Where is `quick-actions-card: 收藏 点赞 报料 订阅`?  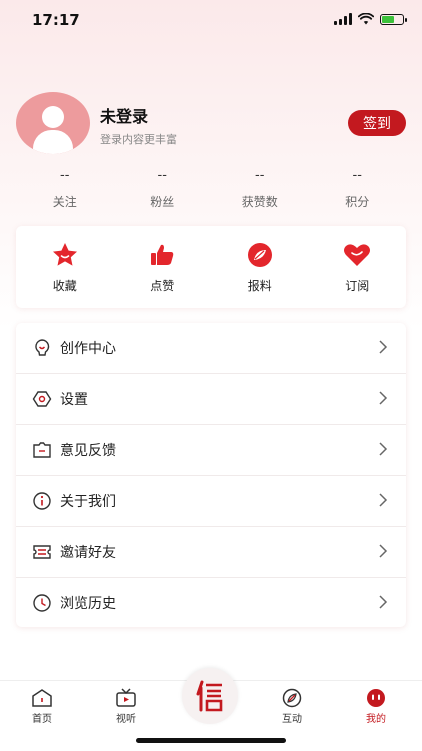 quick-actions-card: 收藏 点赞 报料 订阅 is located at coordinates (211, 267).